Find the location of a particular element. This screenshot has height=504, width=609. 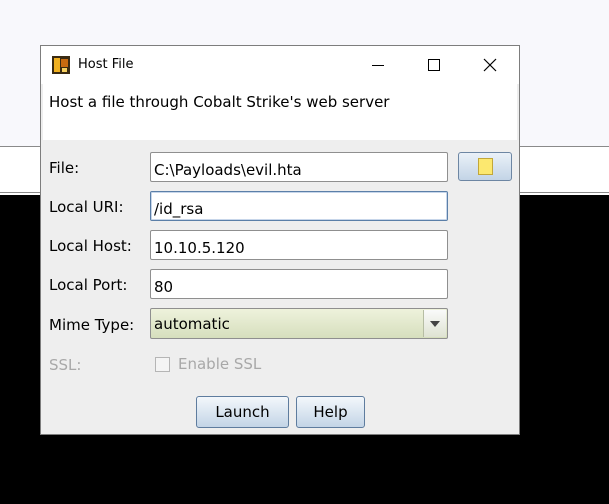

help-button: Help is located at coordinates (330, 412).